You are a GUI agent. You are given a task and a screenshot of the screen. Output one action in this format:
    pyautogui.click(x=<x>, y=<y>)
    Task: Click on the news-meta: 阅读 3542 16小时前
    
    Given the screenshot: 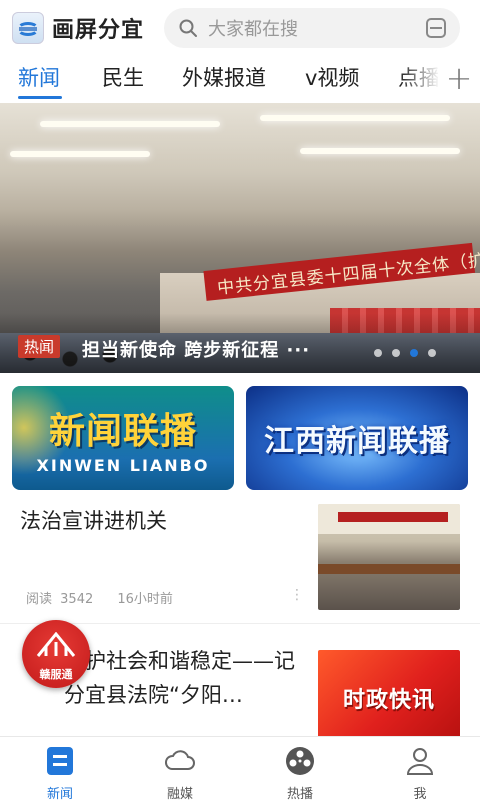 What is the action you would take?
    pyautogui.click(x=99, y=597)
    